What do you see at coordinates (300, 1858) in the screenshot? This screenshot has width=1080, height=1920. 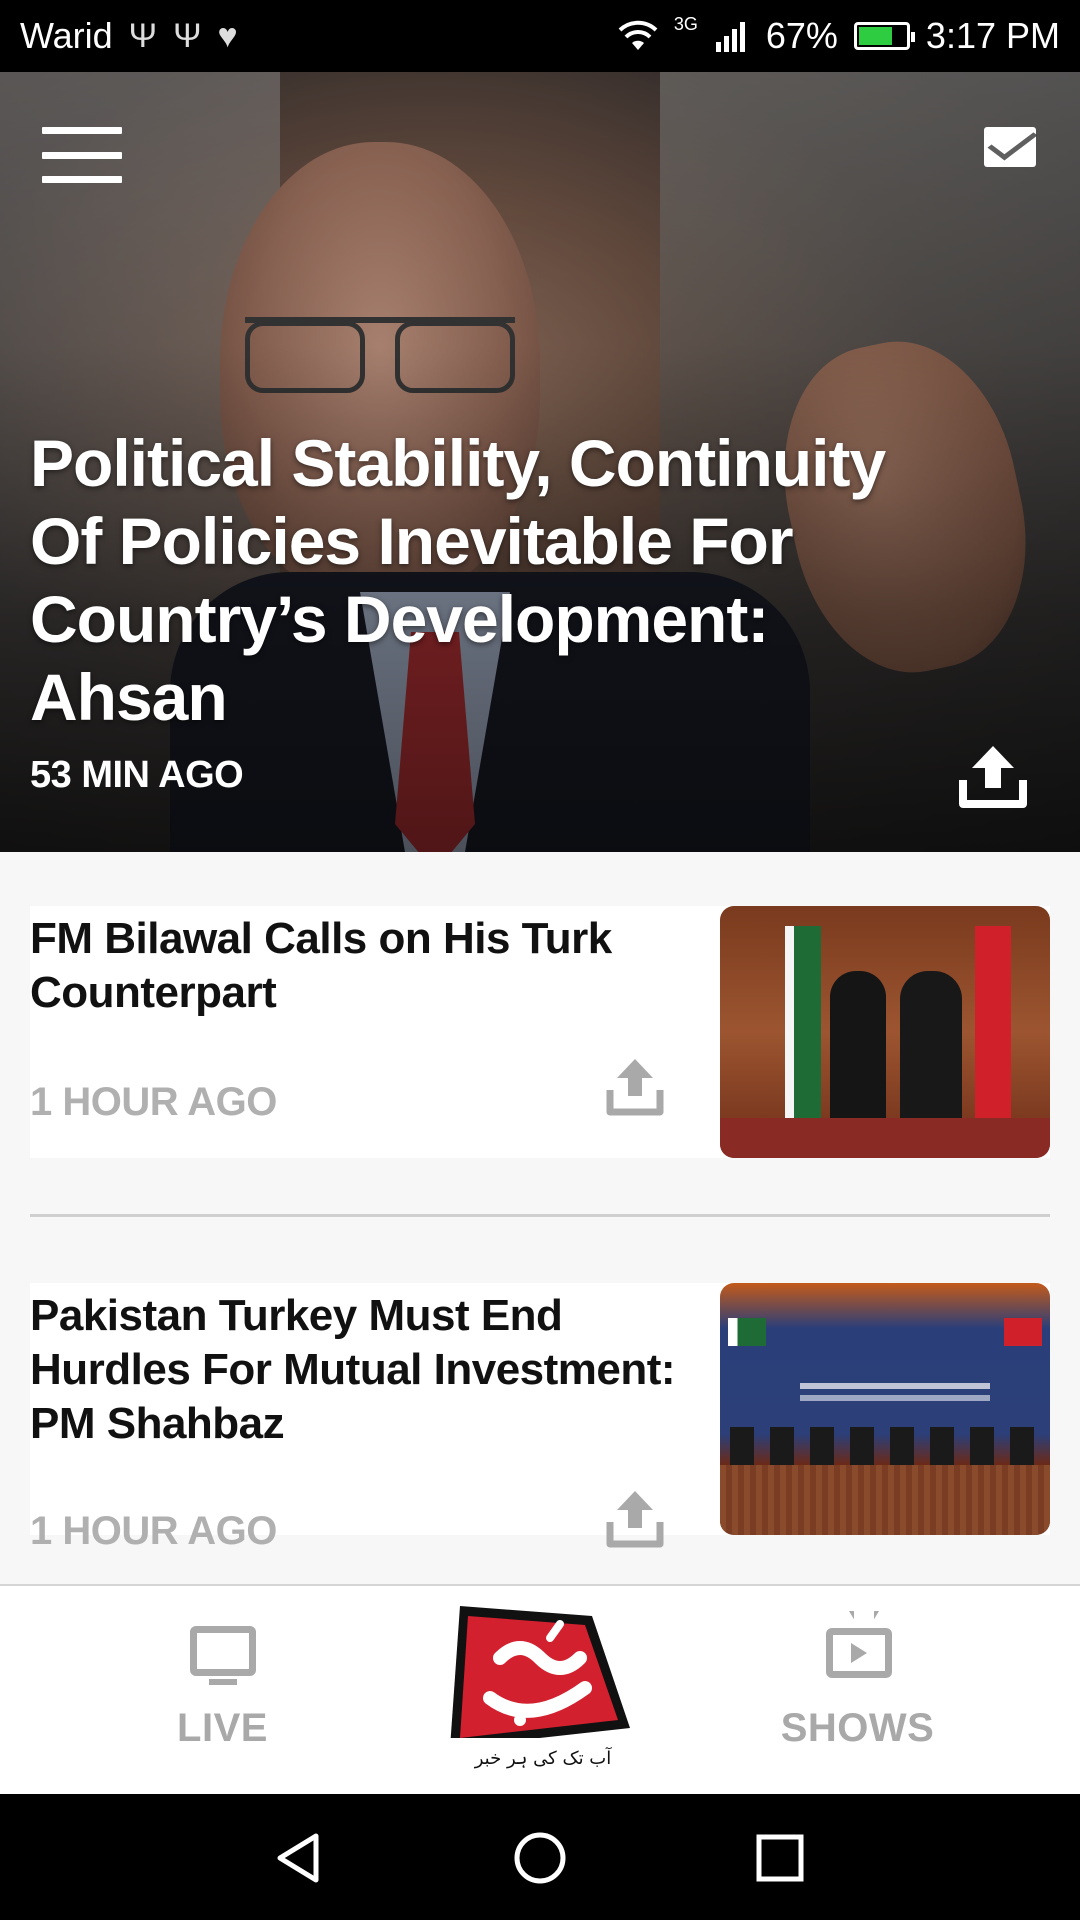 I see `back-icon` at bounding box center [300, 1858].